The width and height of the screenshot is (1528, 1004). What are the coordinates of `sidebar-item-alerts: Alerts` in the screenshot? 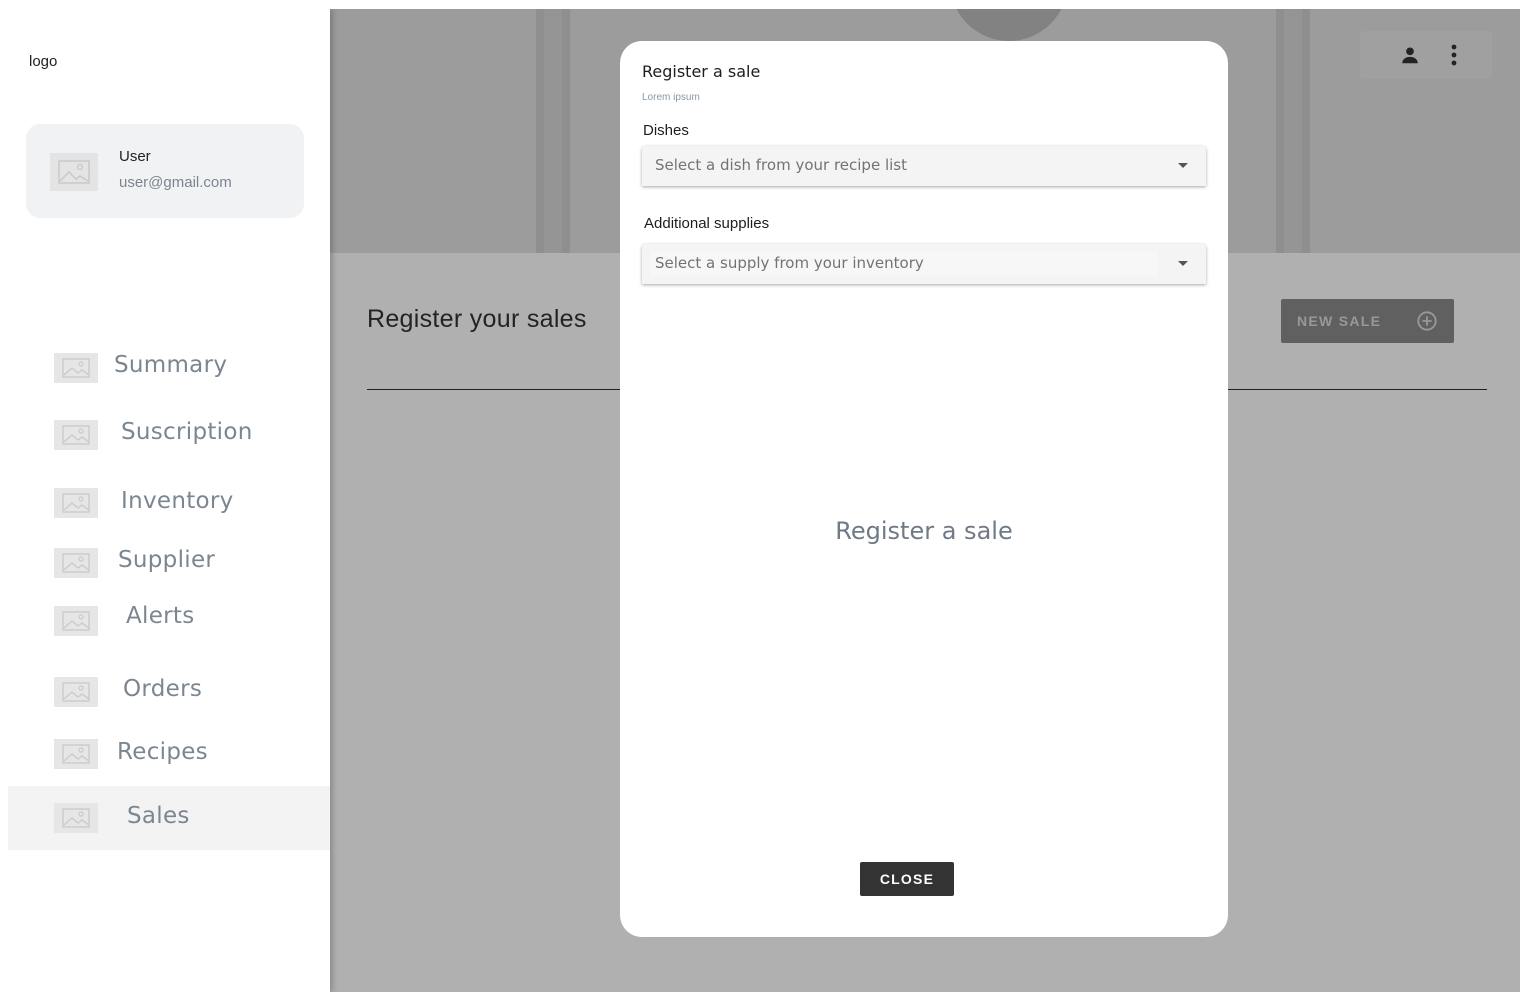 It's located at (169, 619).